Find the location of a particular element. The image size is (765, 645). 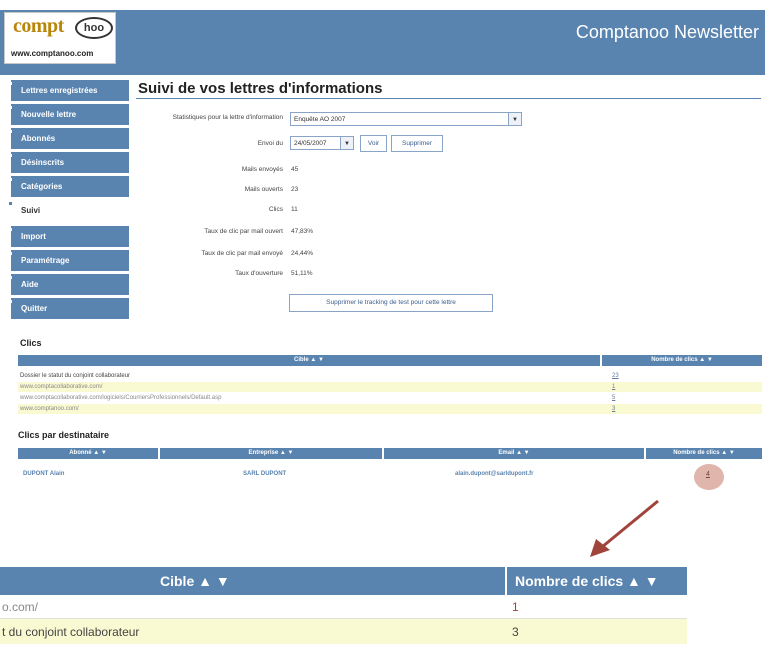

sidebar-item-label: Quitter is located at coordinates (34, 308).